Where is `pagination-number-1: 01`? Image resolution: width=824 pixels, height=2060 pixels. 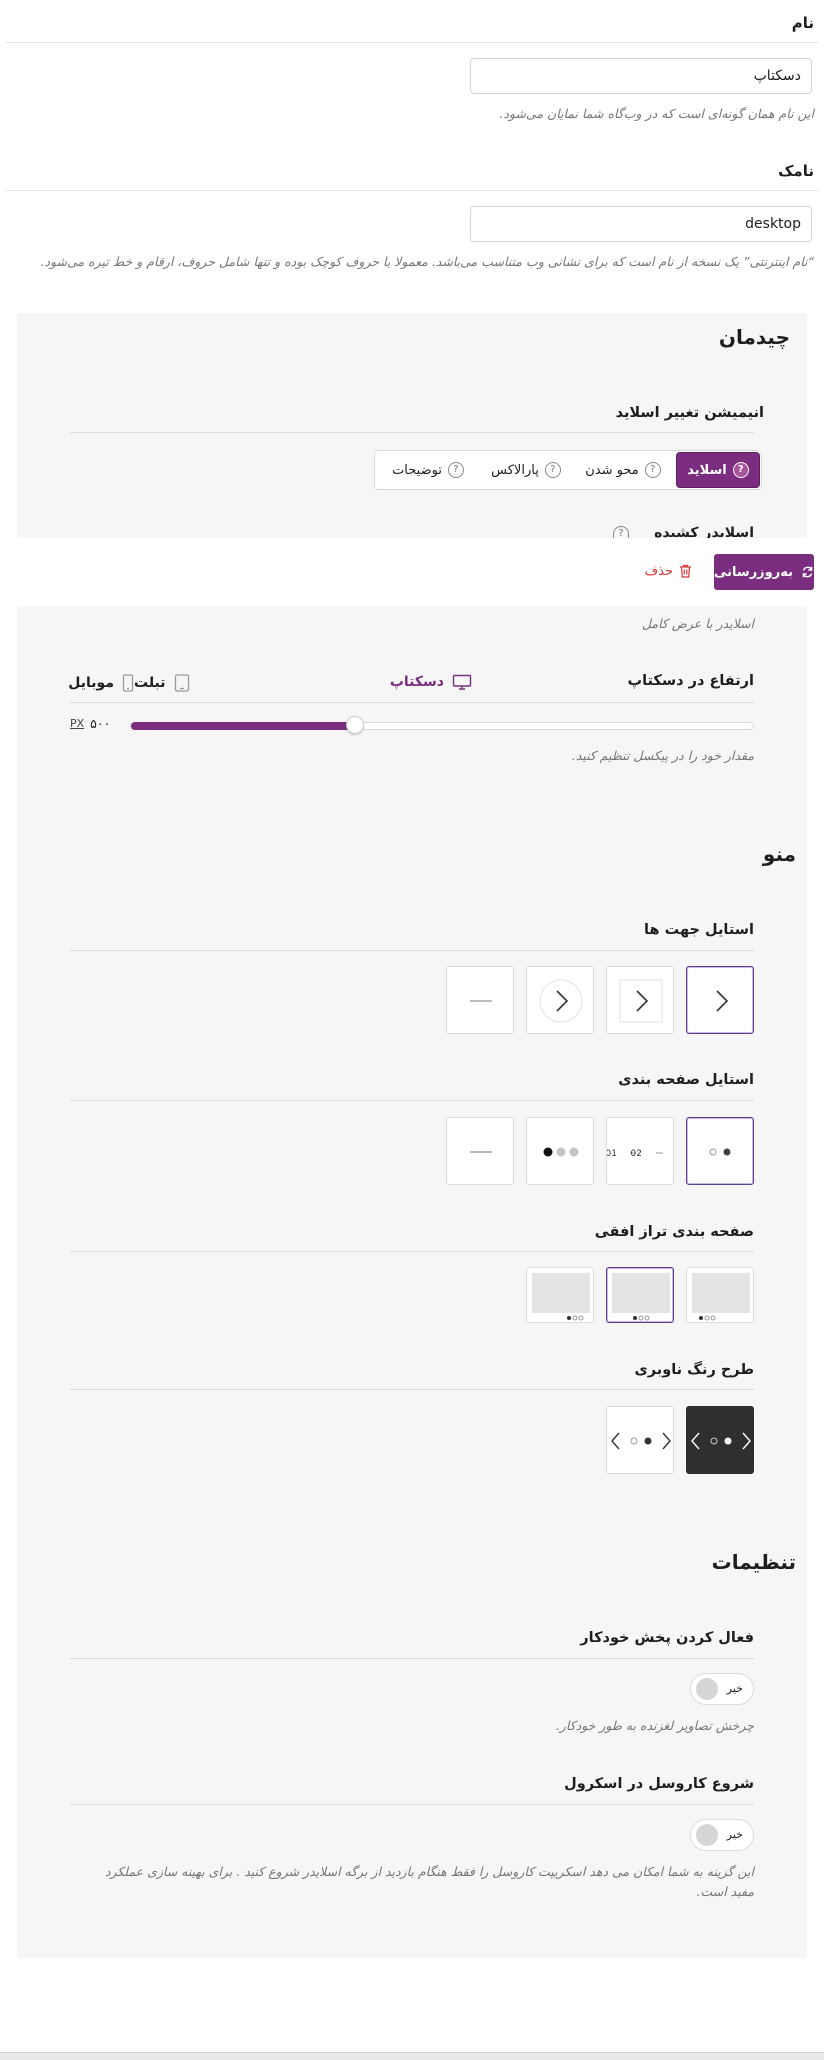
pagination-number-1: 01 is located at coordinates (612, 1154).